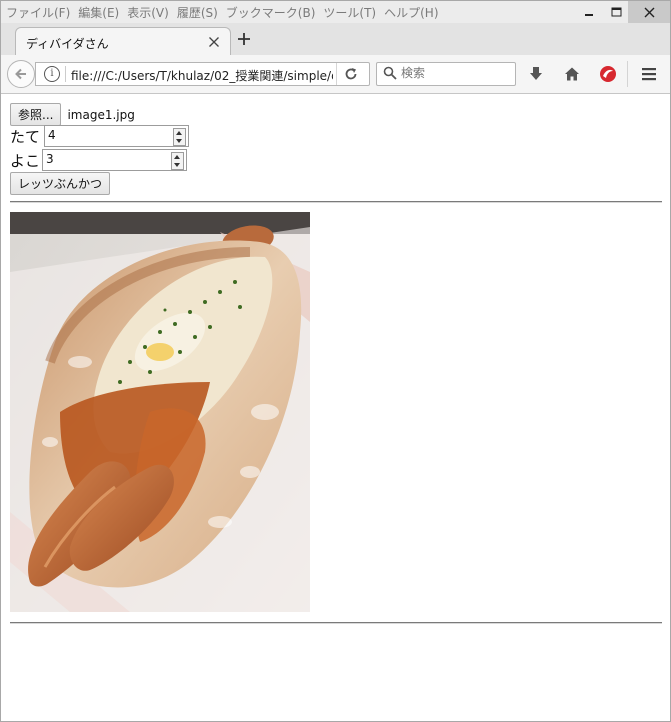 The image size is (671, 722). I want to click on reload-icon, so click(351, 73).